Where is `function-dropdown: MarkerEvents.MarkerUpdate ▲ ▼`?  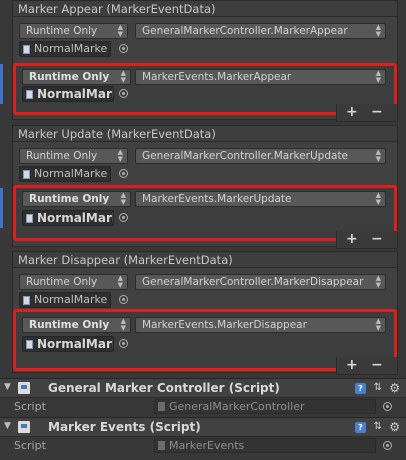
function-dropdown: MarkerEvents.MarkerUpdate ▲ ▼ is located at coordinates (260, 199).